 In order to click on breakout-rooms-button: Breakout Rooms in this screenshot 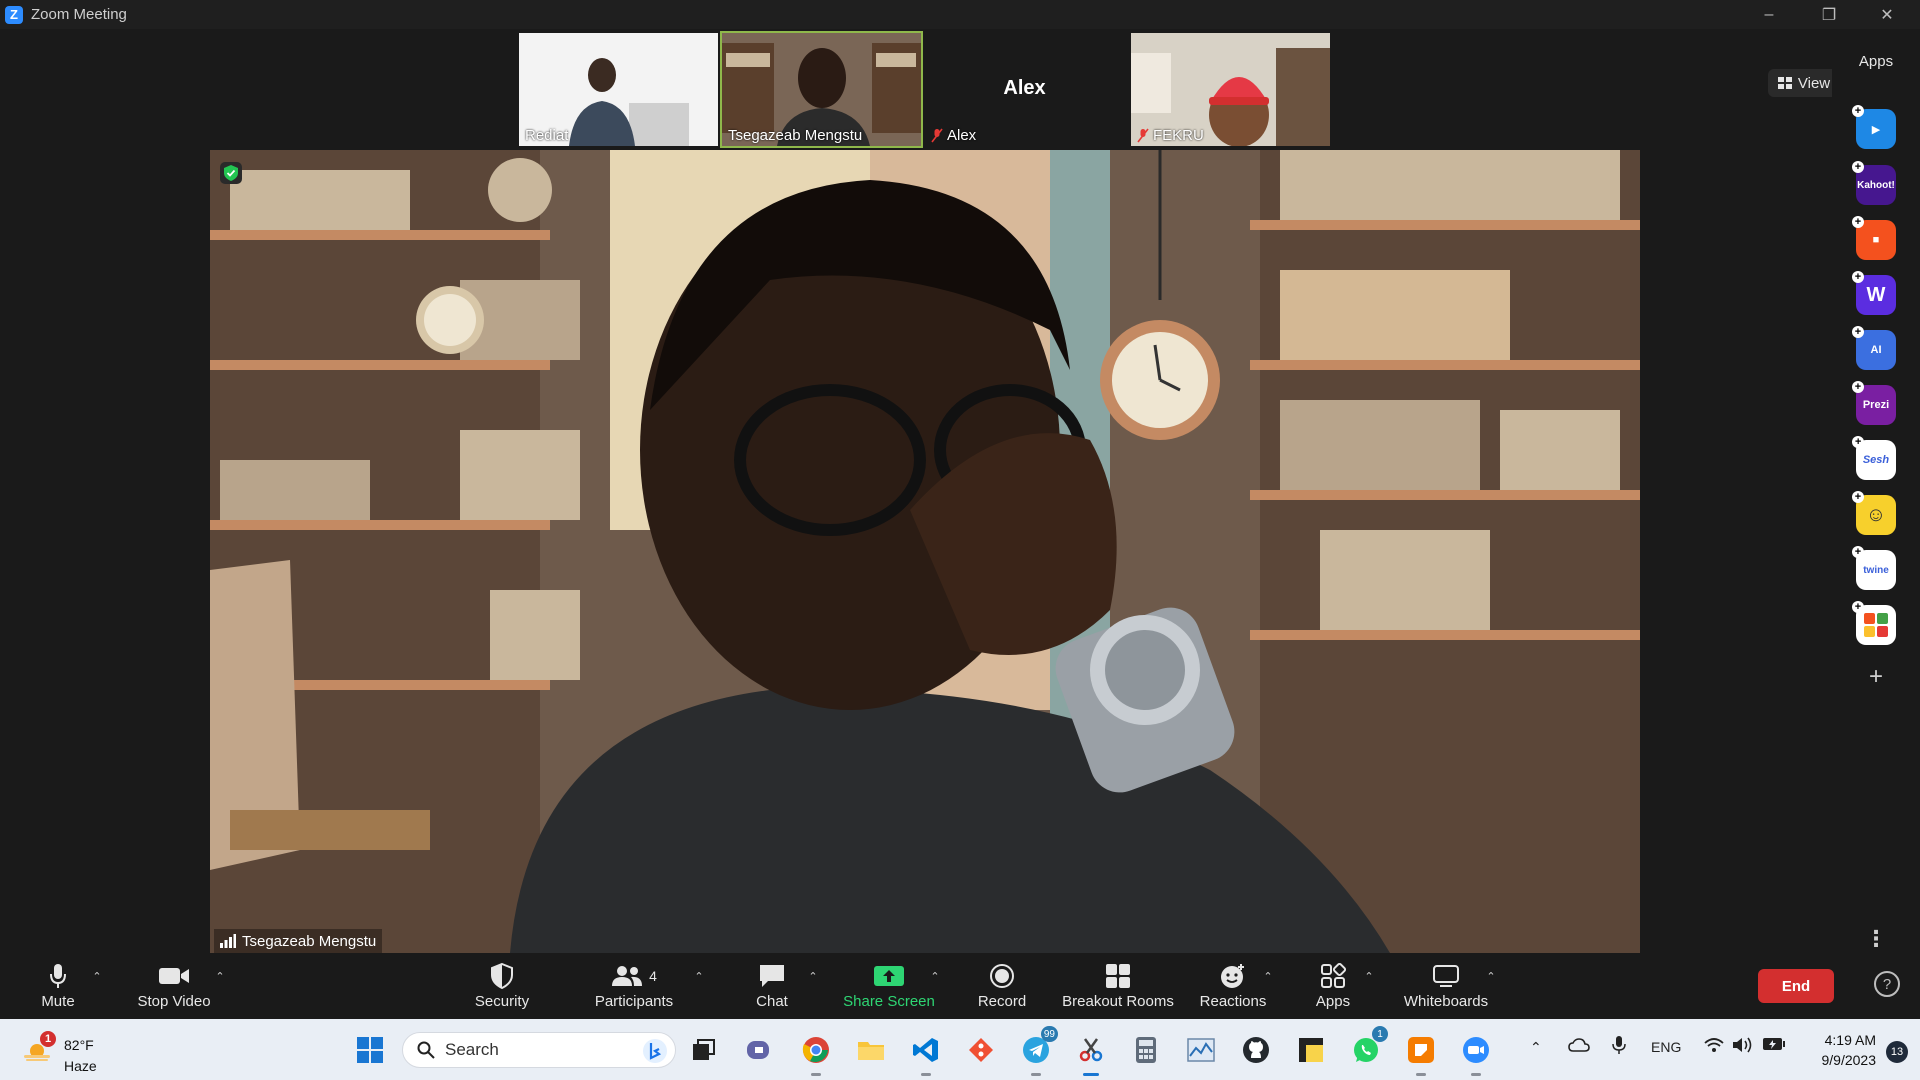, I will do `click(1118, 989)`.